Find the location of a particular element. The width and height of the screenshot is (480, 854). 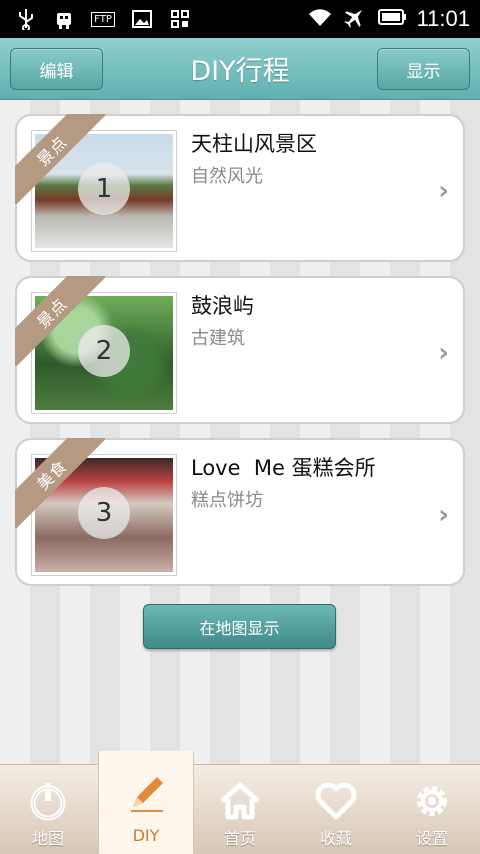

category-ribbon: 美食 is located at coordinates (60, 483).